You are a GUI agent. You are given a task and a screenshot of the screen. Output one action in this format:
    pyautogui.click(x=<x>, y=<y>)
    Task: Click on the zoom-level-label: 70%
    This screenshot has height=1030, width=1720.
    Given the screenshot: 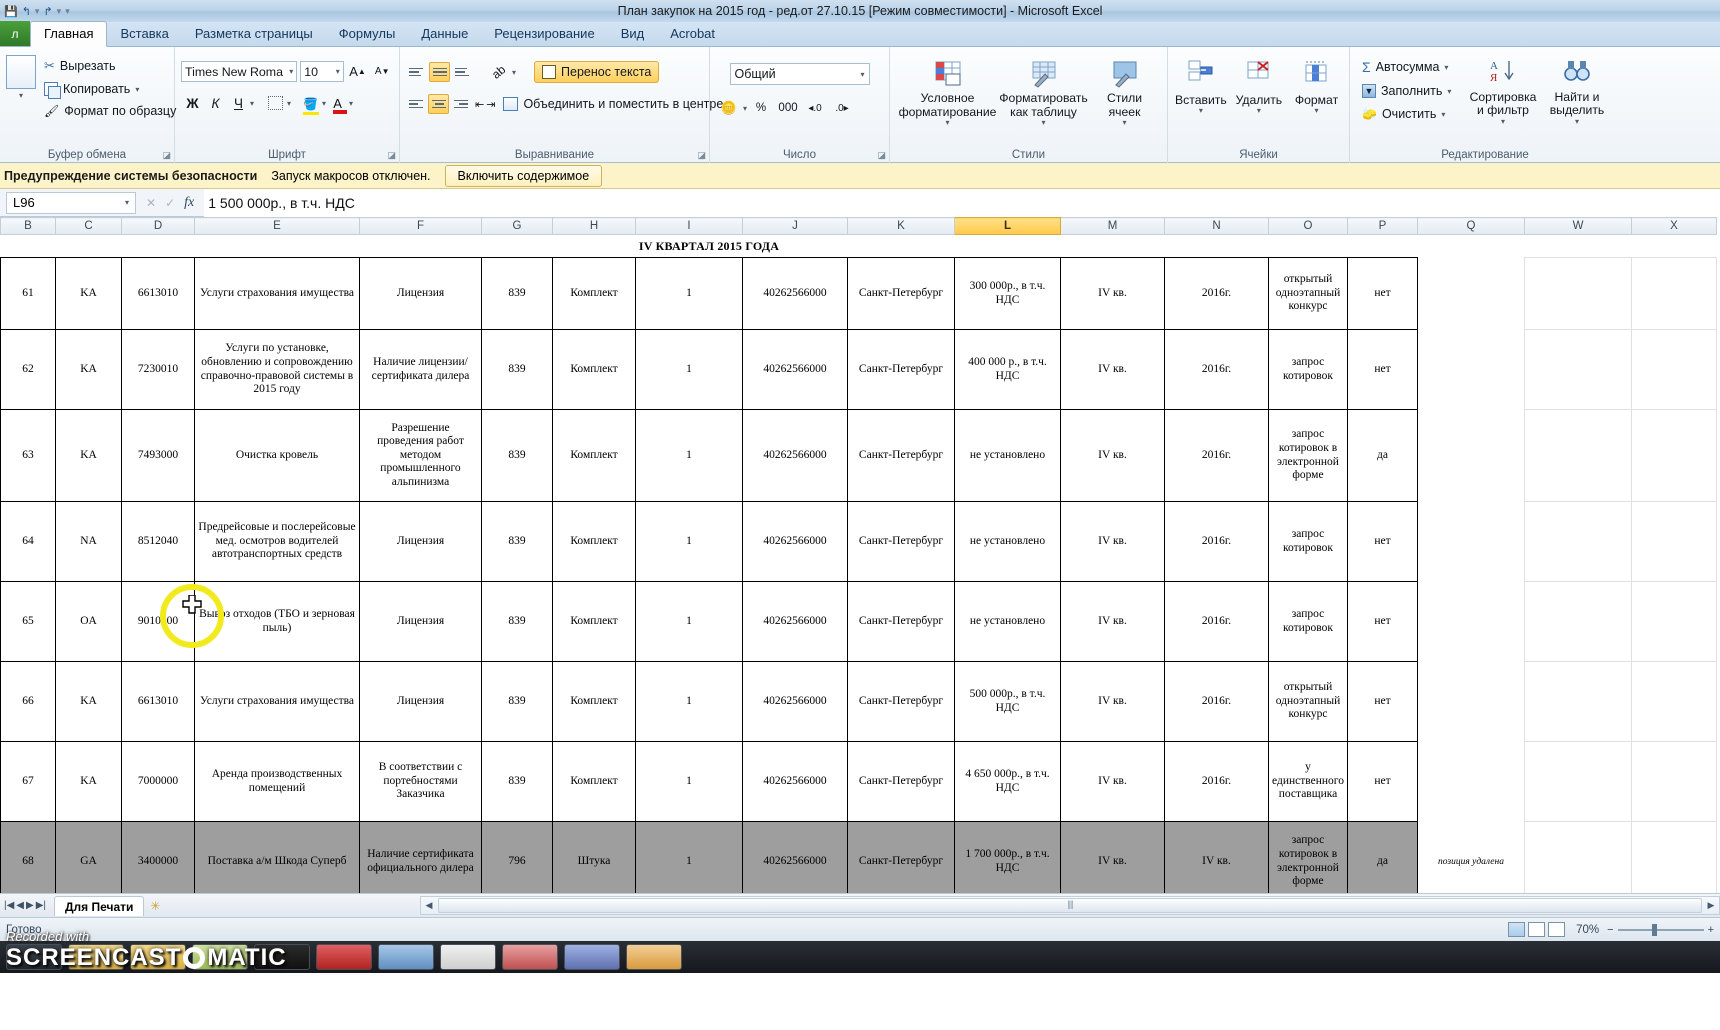 What is the action you would take?
    pyautogui.click(x=1587, y=930)
    